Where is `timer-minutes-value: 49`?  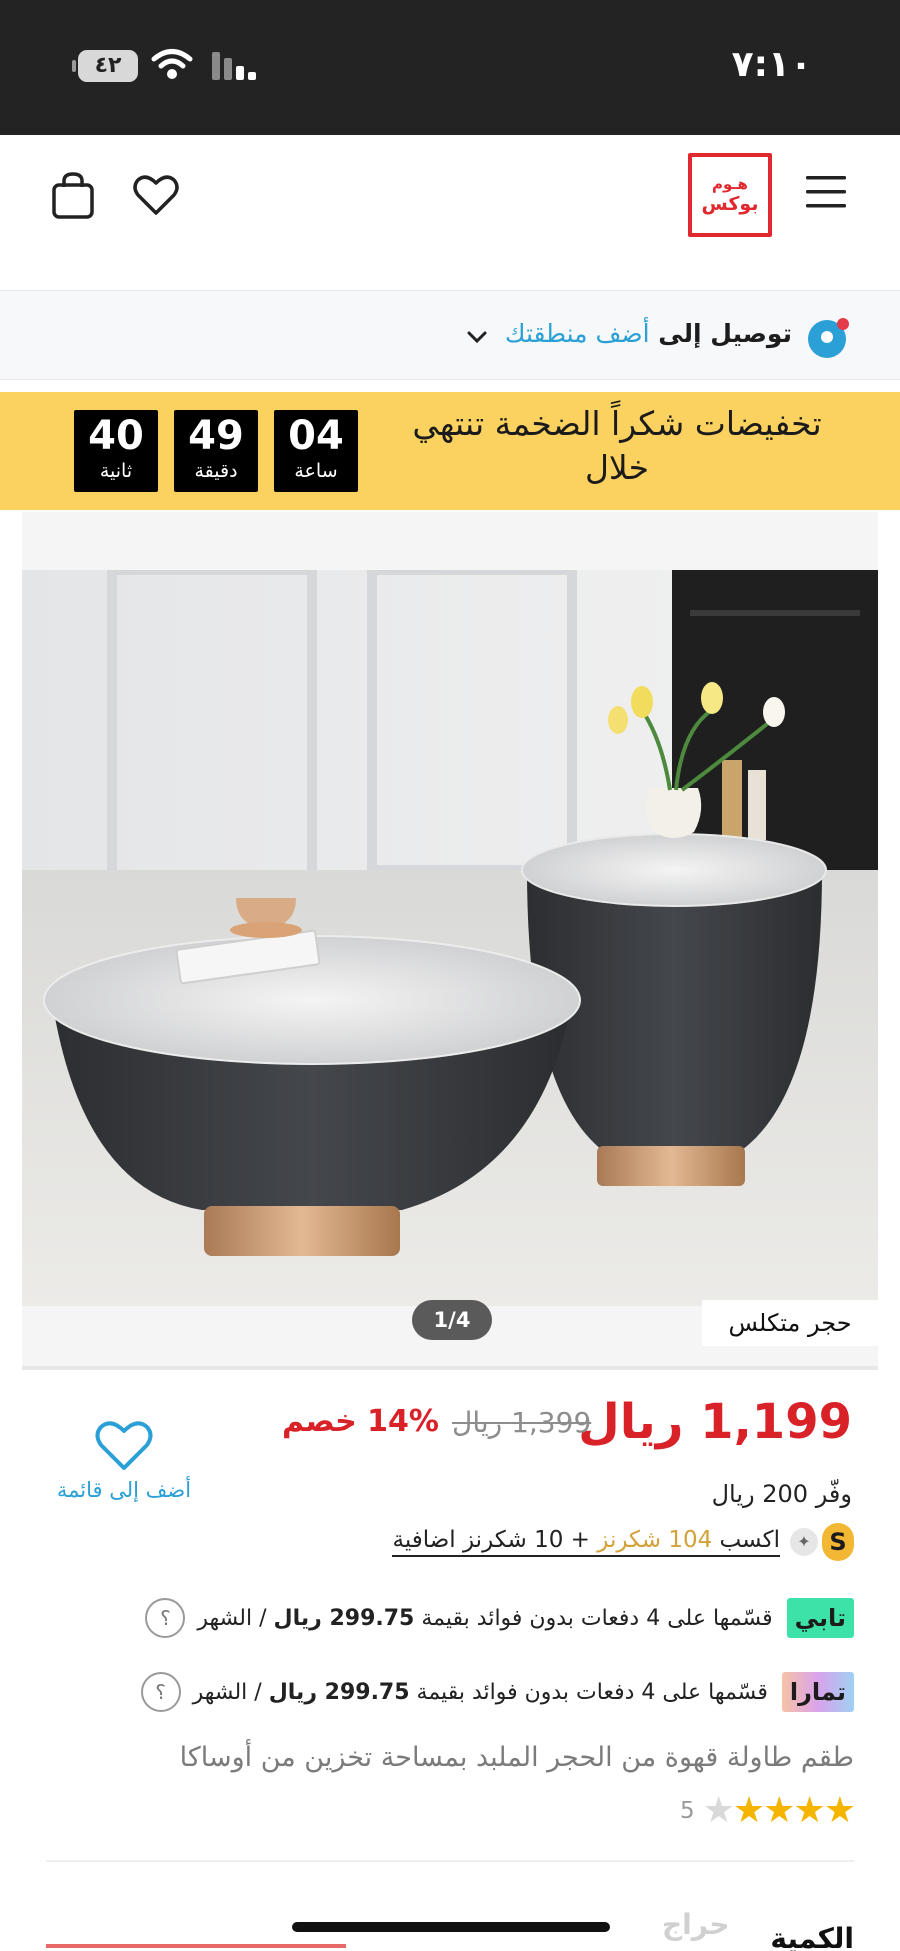
timer-minutes-value: 49 is located at coordinates (216, 436).